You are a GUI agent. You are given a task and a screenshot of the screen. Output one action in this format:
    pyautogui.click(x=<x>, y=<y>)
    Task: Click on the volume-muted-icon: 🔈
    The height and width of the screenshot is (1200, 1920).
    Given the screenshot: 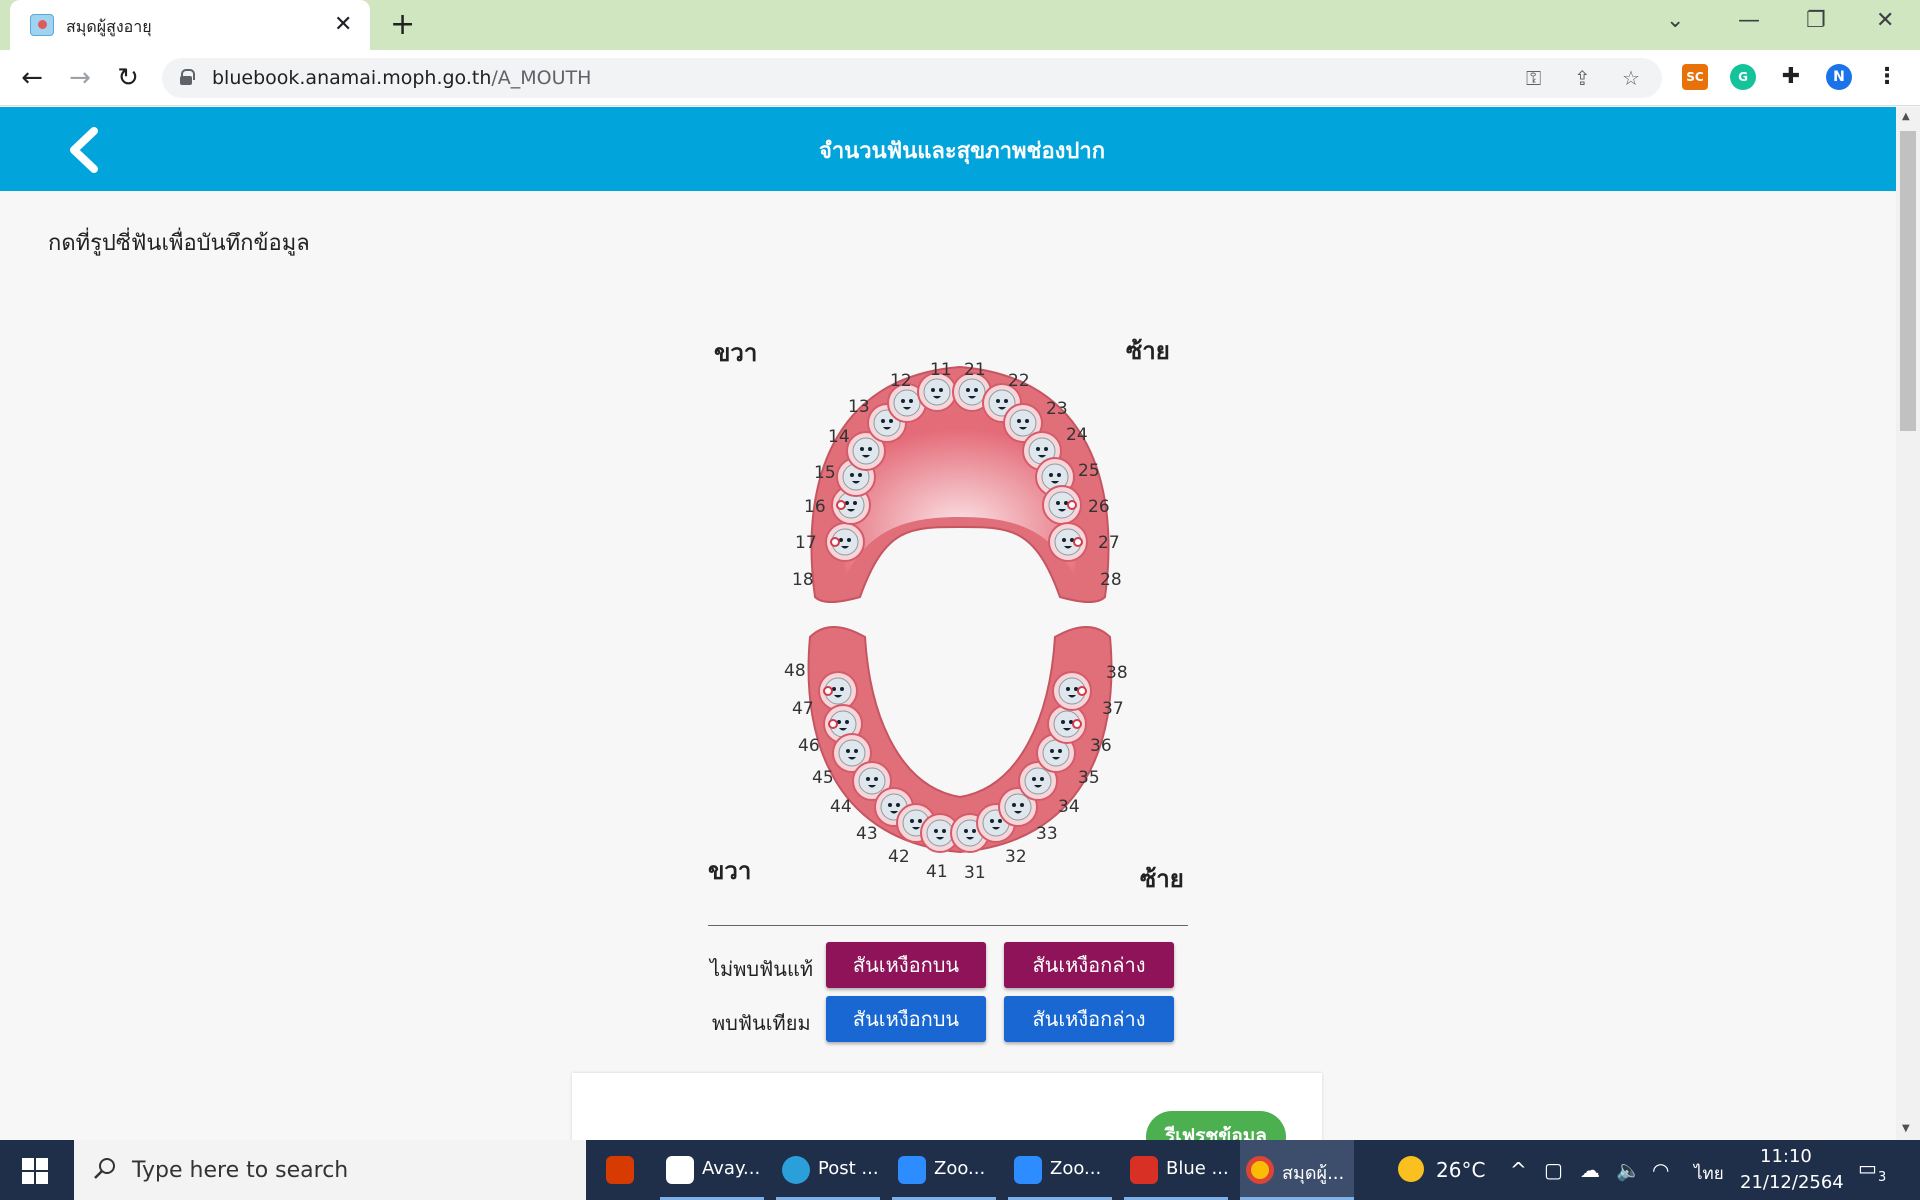 What is the action you would take?
    pyautogui.click(x=1628, y=1170)
    